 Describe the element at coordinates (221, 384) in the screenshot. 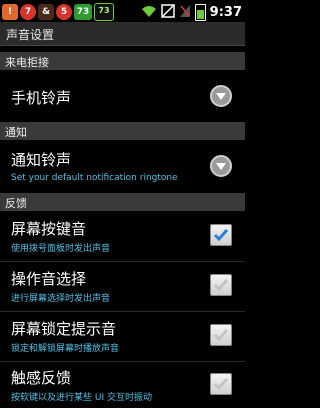

I see `haptic-feedback-checkbox` at that location.